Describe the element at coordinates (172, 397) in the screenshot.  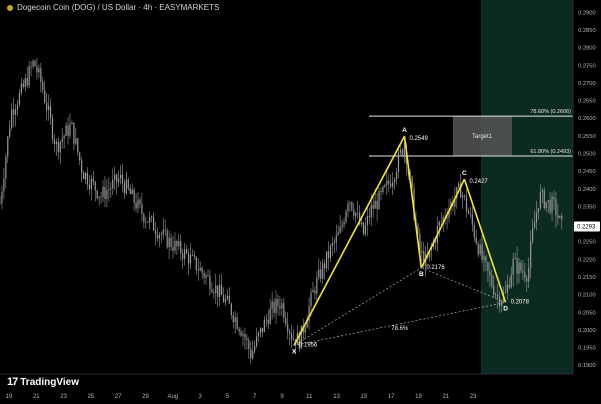
I see `time-tick-label: Aug` at that location.